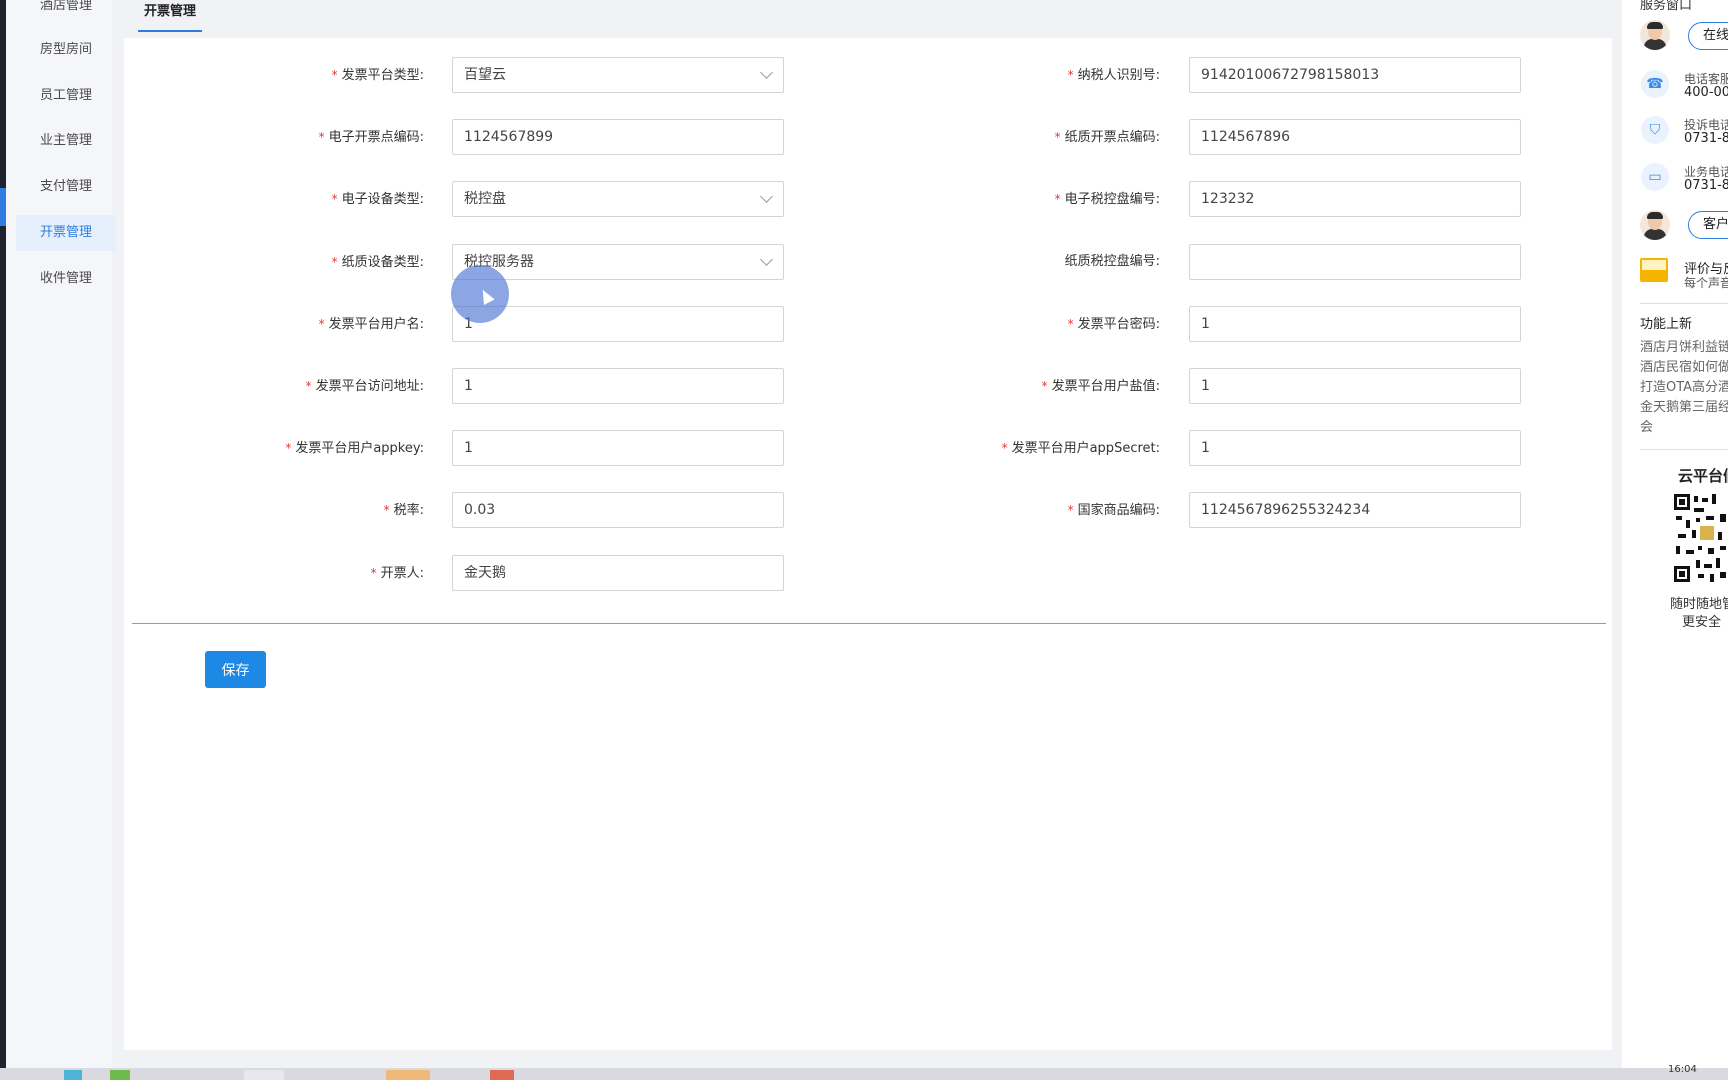  What do you see at coordinates (235, 669) in the screenshot?
I see `save-button: 保存` at bounding box center [235, 669].